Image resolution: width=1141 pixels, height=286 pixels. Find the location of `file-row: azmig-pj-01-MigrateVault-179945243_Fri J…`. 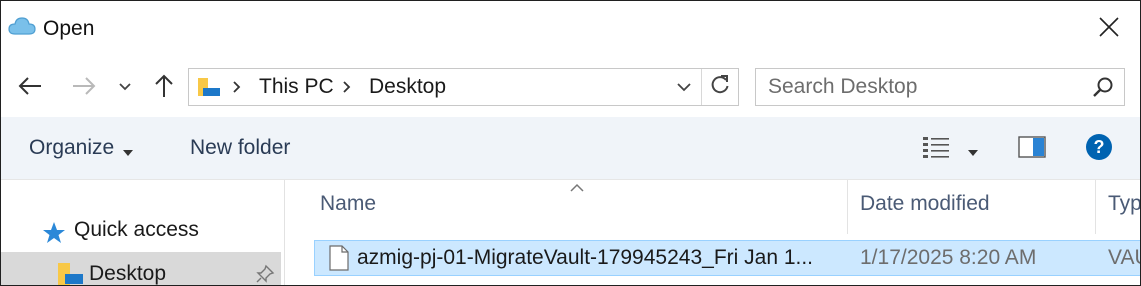

file-row: azmig-pj-01-MigrateVault-179945243_Fri J… is located at coordinates (727, 258).